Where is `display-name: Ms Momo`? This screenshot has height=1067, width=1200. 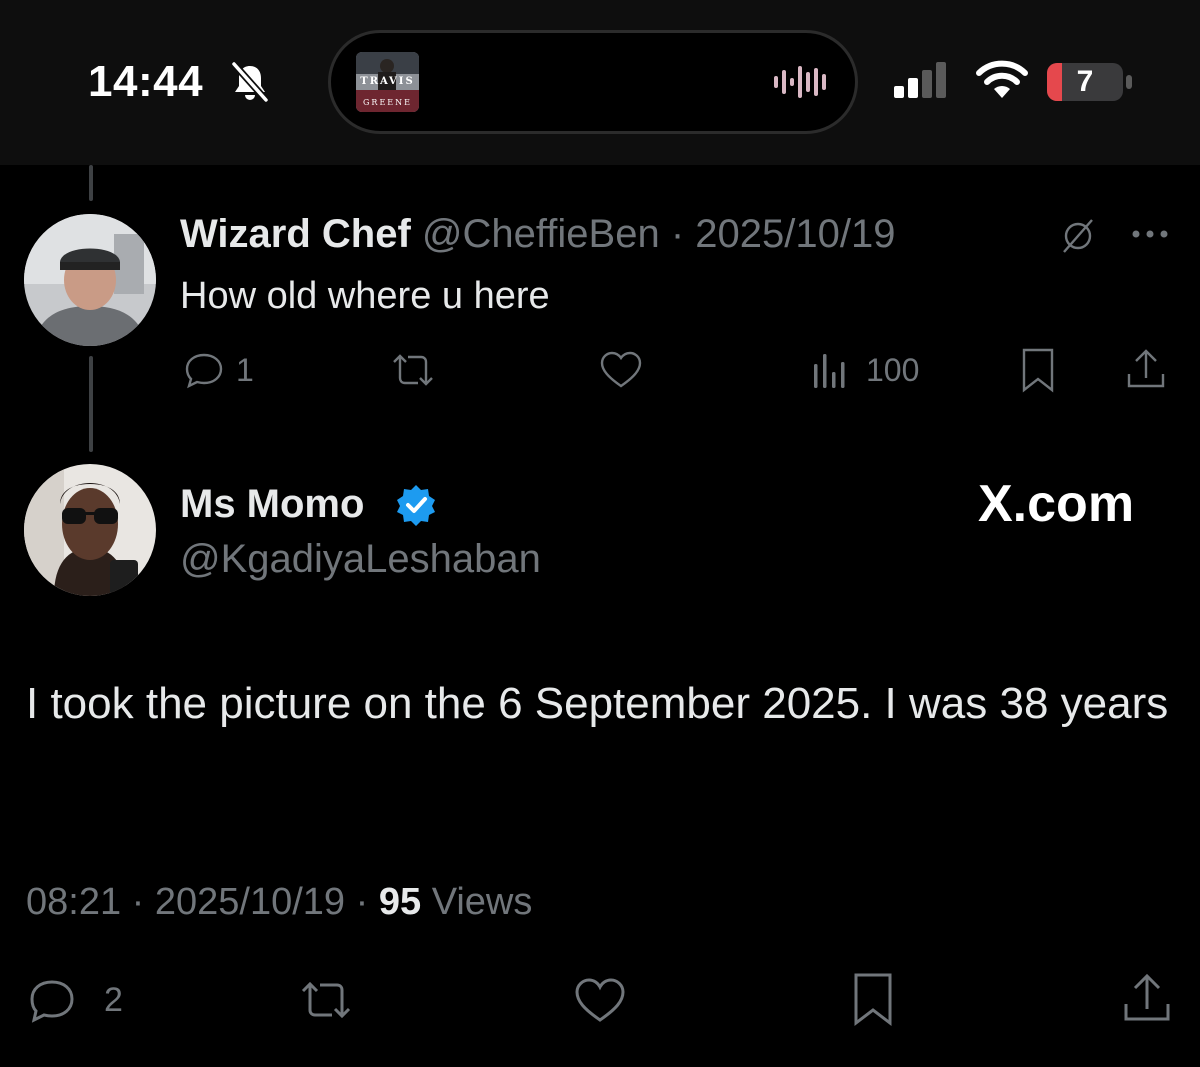 display-name: Ms Momo is located at coordinates (272, 504).